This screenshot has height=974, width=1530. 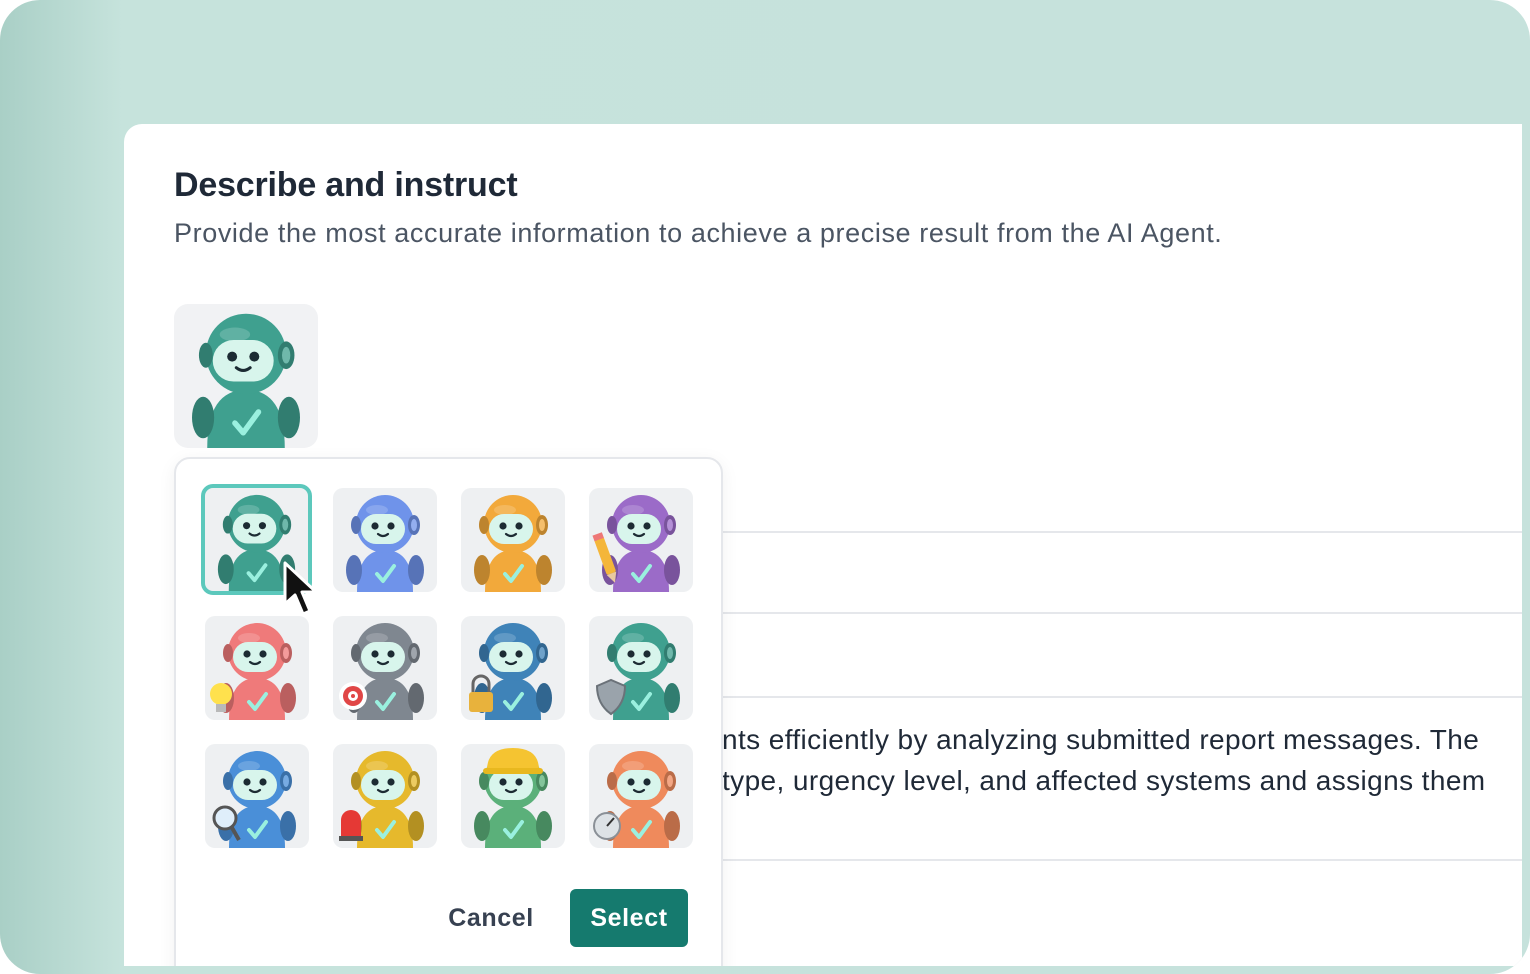 What do you see at coordinates (381, 799) in the screenshot?
I see `robot-yellow-alarm-icon` at bounding box center [381, 799].